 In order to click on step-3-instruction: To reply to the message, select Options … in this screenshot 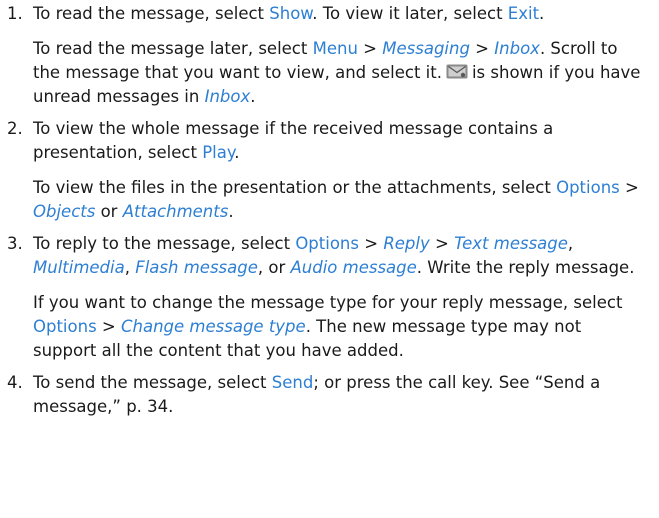, I will do `click(334, 255)`.